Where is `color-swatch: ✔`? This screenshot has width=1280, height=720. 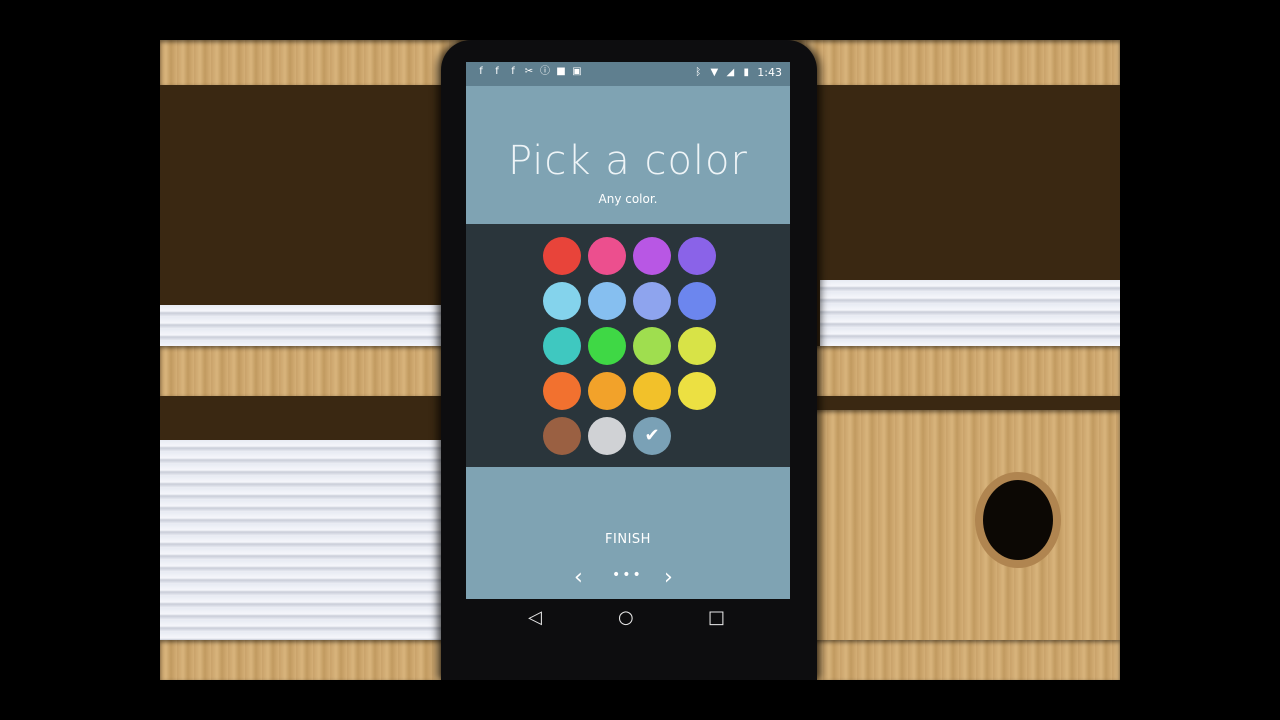
color-swatch: ✔ is located at coordinates (652, 436).